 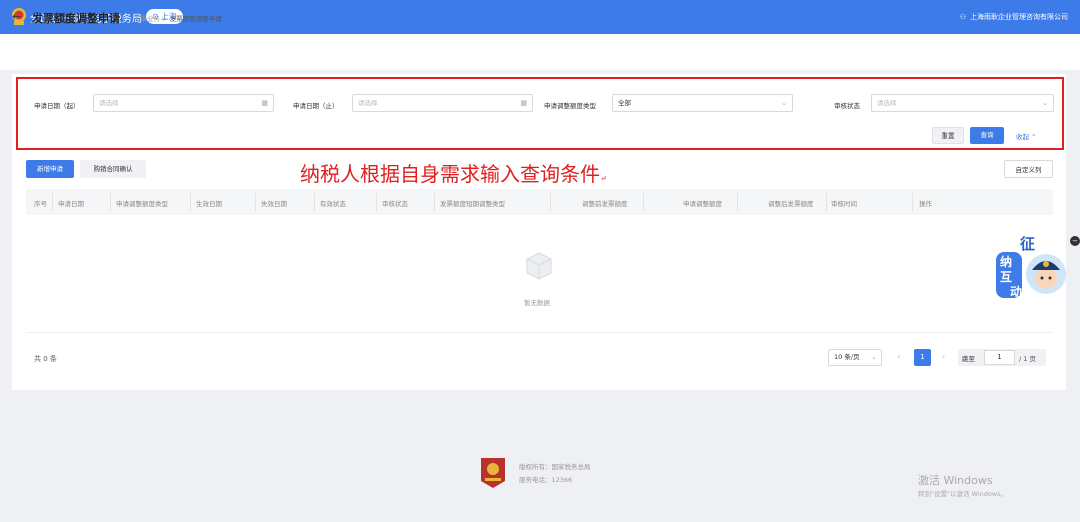 I want to click on adjust-type-select: 全部 ⌄, so click(x=702, y=103).